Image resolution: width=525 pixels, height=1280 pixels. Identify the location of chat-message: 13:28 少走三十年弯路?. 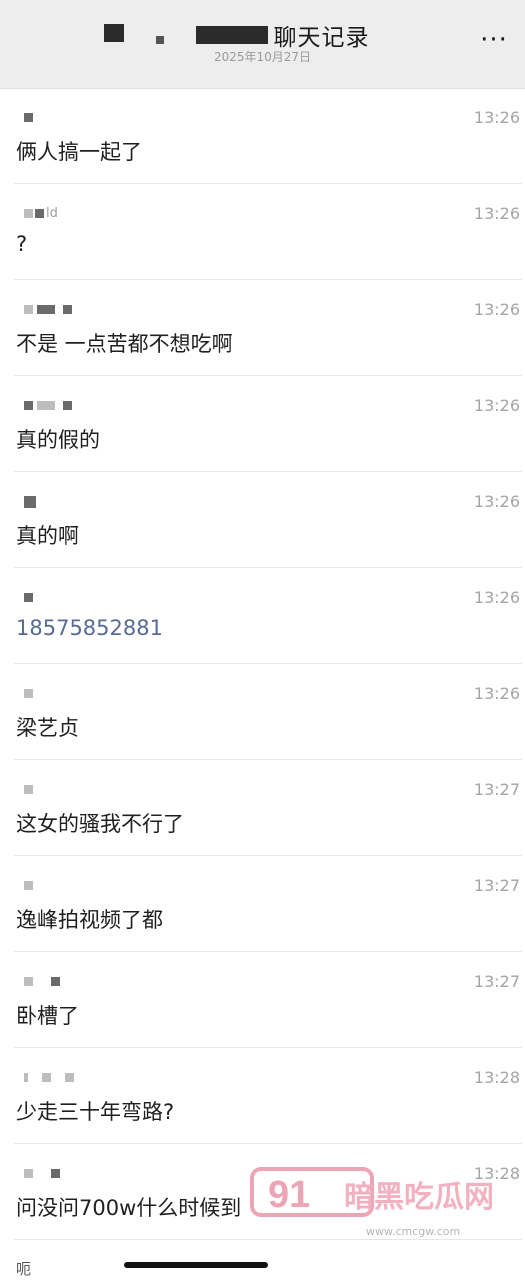
(268, 1096).